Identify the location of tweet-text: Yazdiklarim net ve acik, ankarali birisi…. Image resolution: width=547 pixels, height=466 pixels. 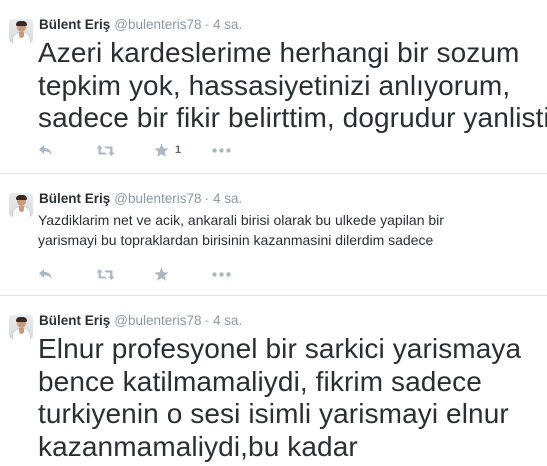
(288, 230).